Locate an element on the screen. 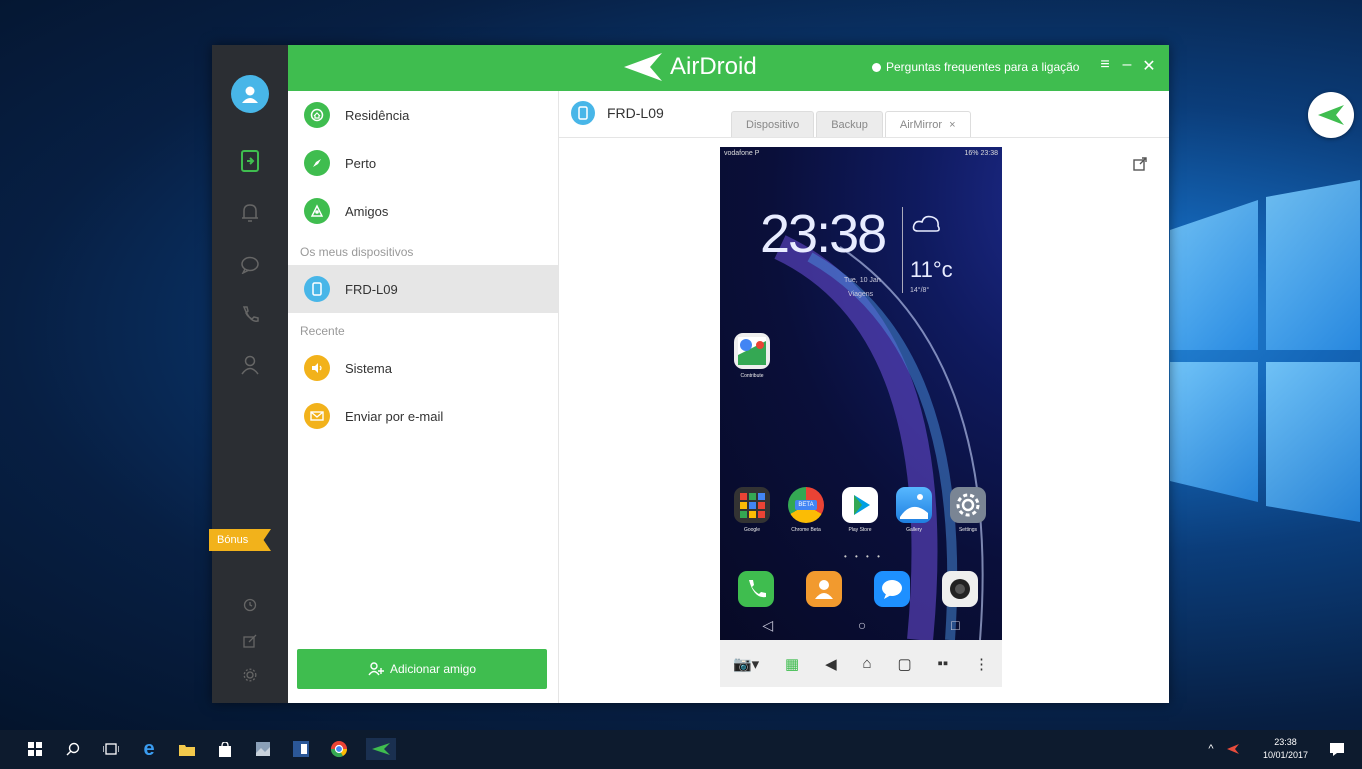 Image resolution: width=1362 pixels, height=769 pixels. chrome-beta-icon: BETA is located at coordinates (806, 505).